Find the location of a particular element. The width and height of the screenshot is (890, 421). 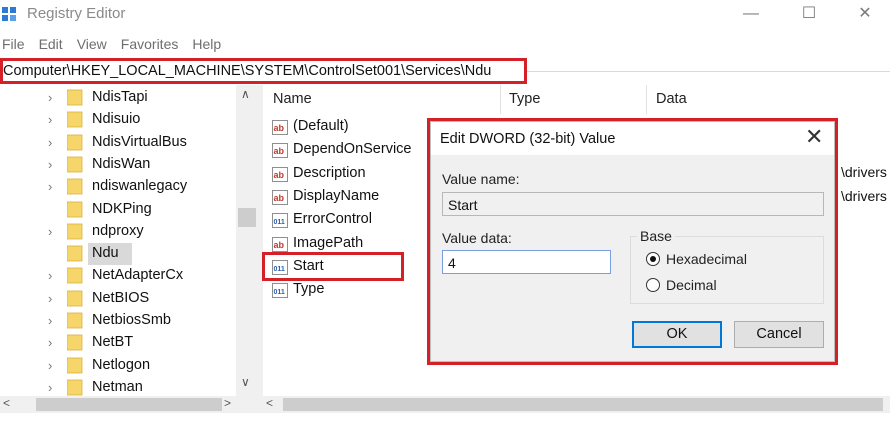

ok-button: OK is located at coordinates (677, 334).